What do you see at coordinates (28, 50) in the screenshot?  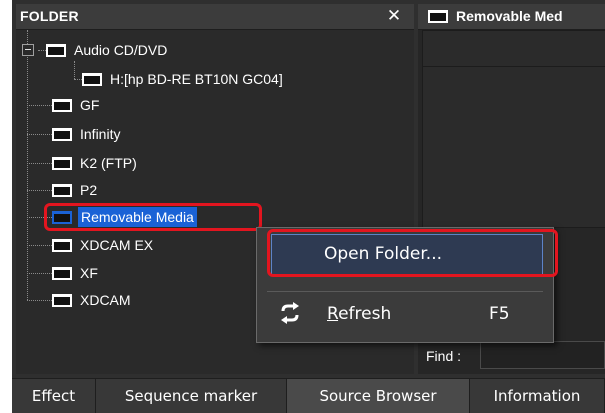 I see `collapse-toggle` at bounding box center [28, 50].